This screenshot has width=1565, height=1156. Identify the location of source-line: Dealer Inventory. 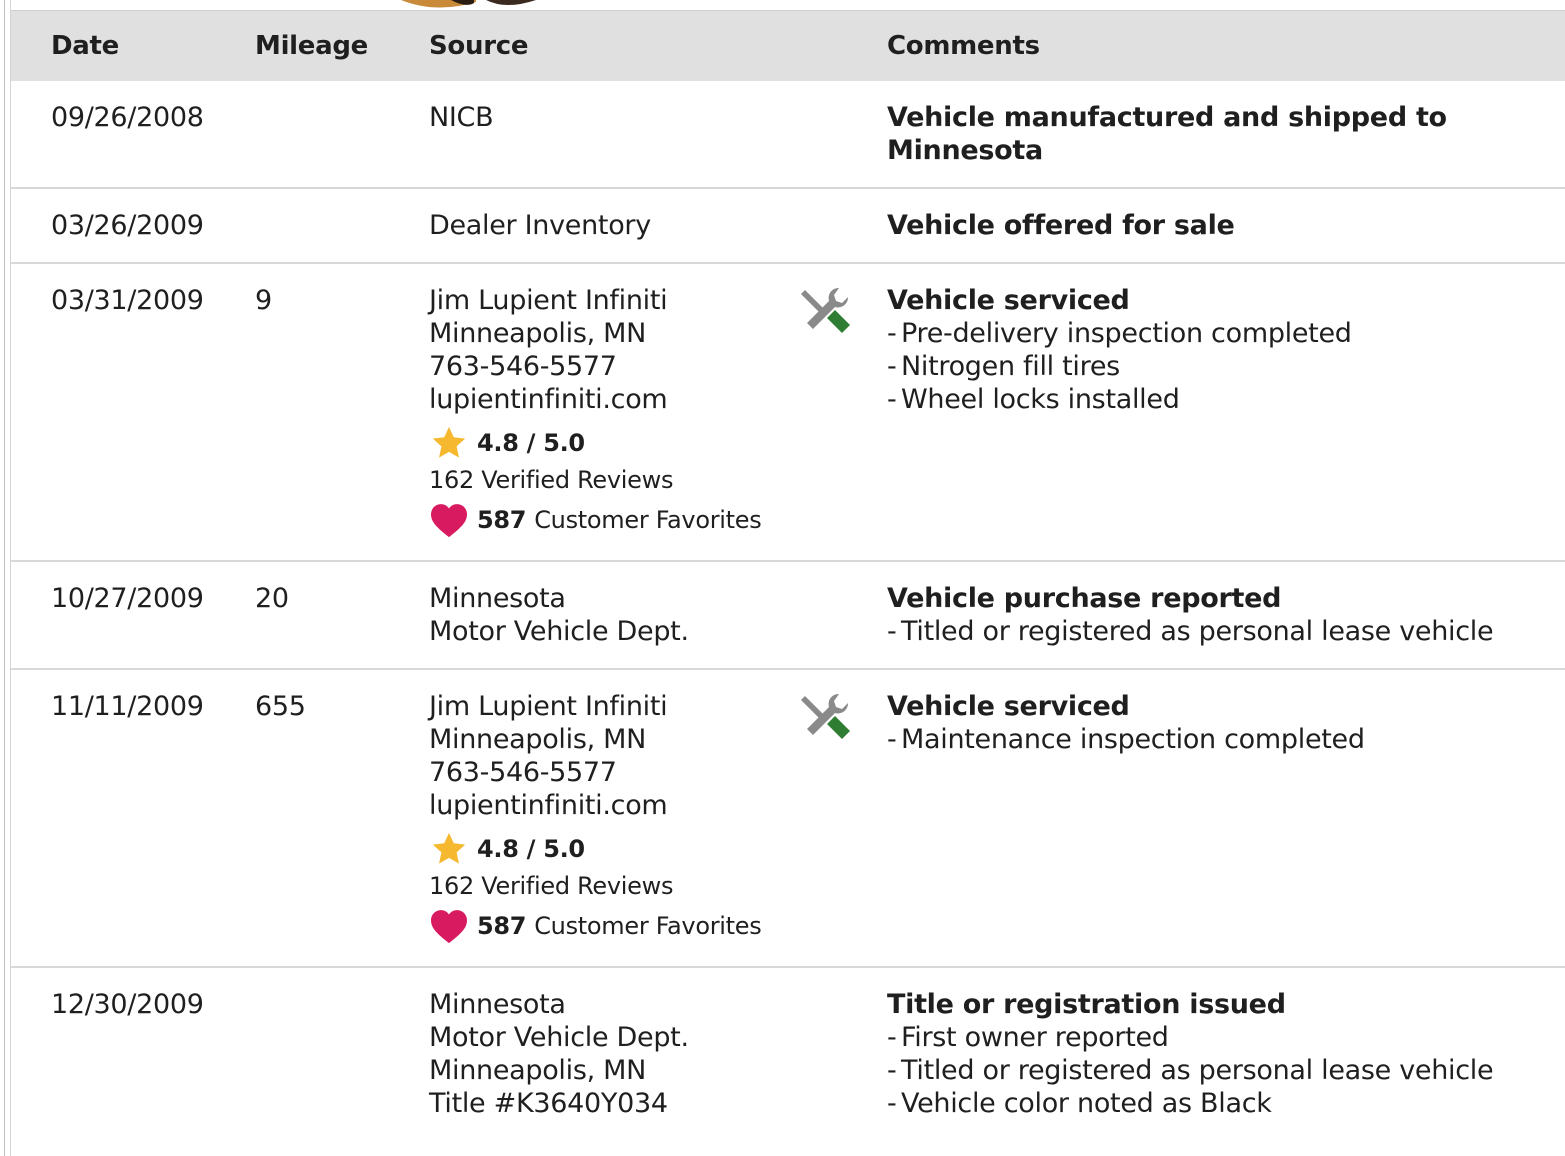
(540, 225).